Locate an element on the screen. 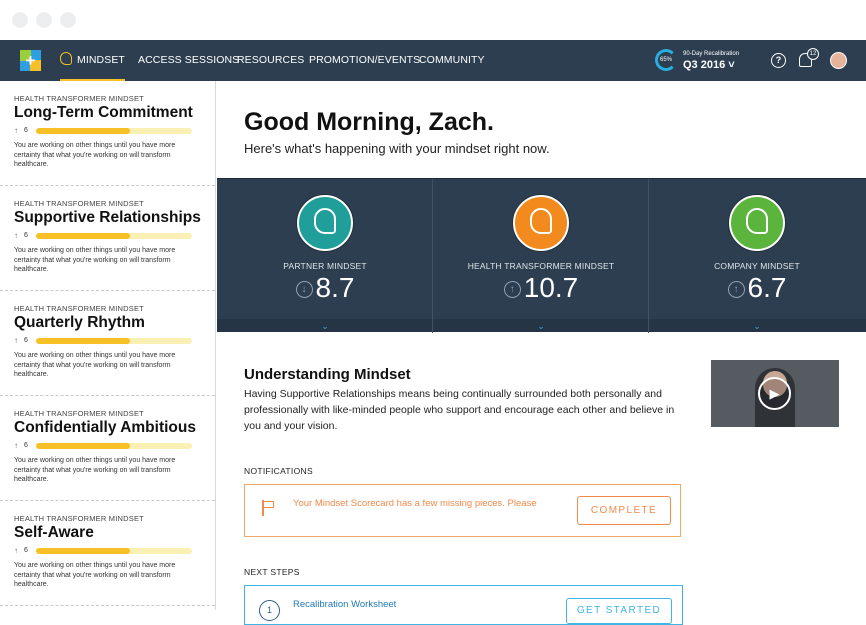 The height and width of the screenshot is (625, 866). nav-resources: RESOURCES is located at coordinates (270, 60).